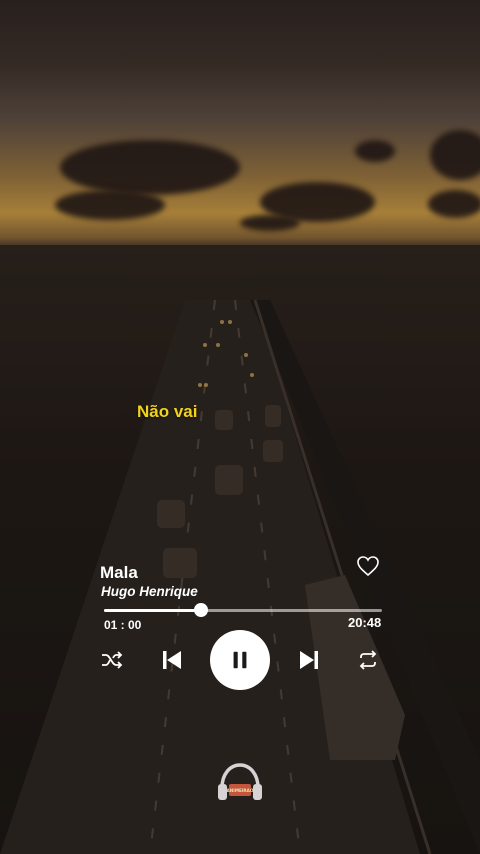 The height and width of the screenshot is (854, 480). Describe the element at coordinates (153, 610) in the screenshot. I see `progress-fill` at that location.